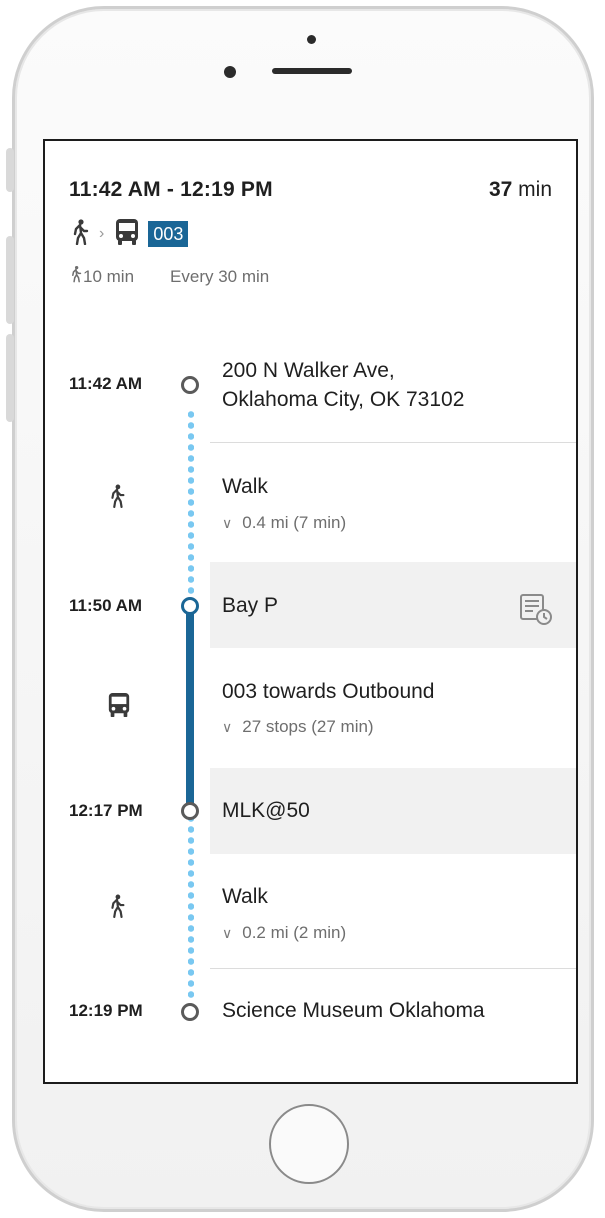 The height and width of the screenshot is (1218, 605). Describe the element at coordinates (168, 234) in the screenshot. I see `route-badge: 003` at that location.